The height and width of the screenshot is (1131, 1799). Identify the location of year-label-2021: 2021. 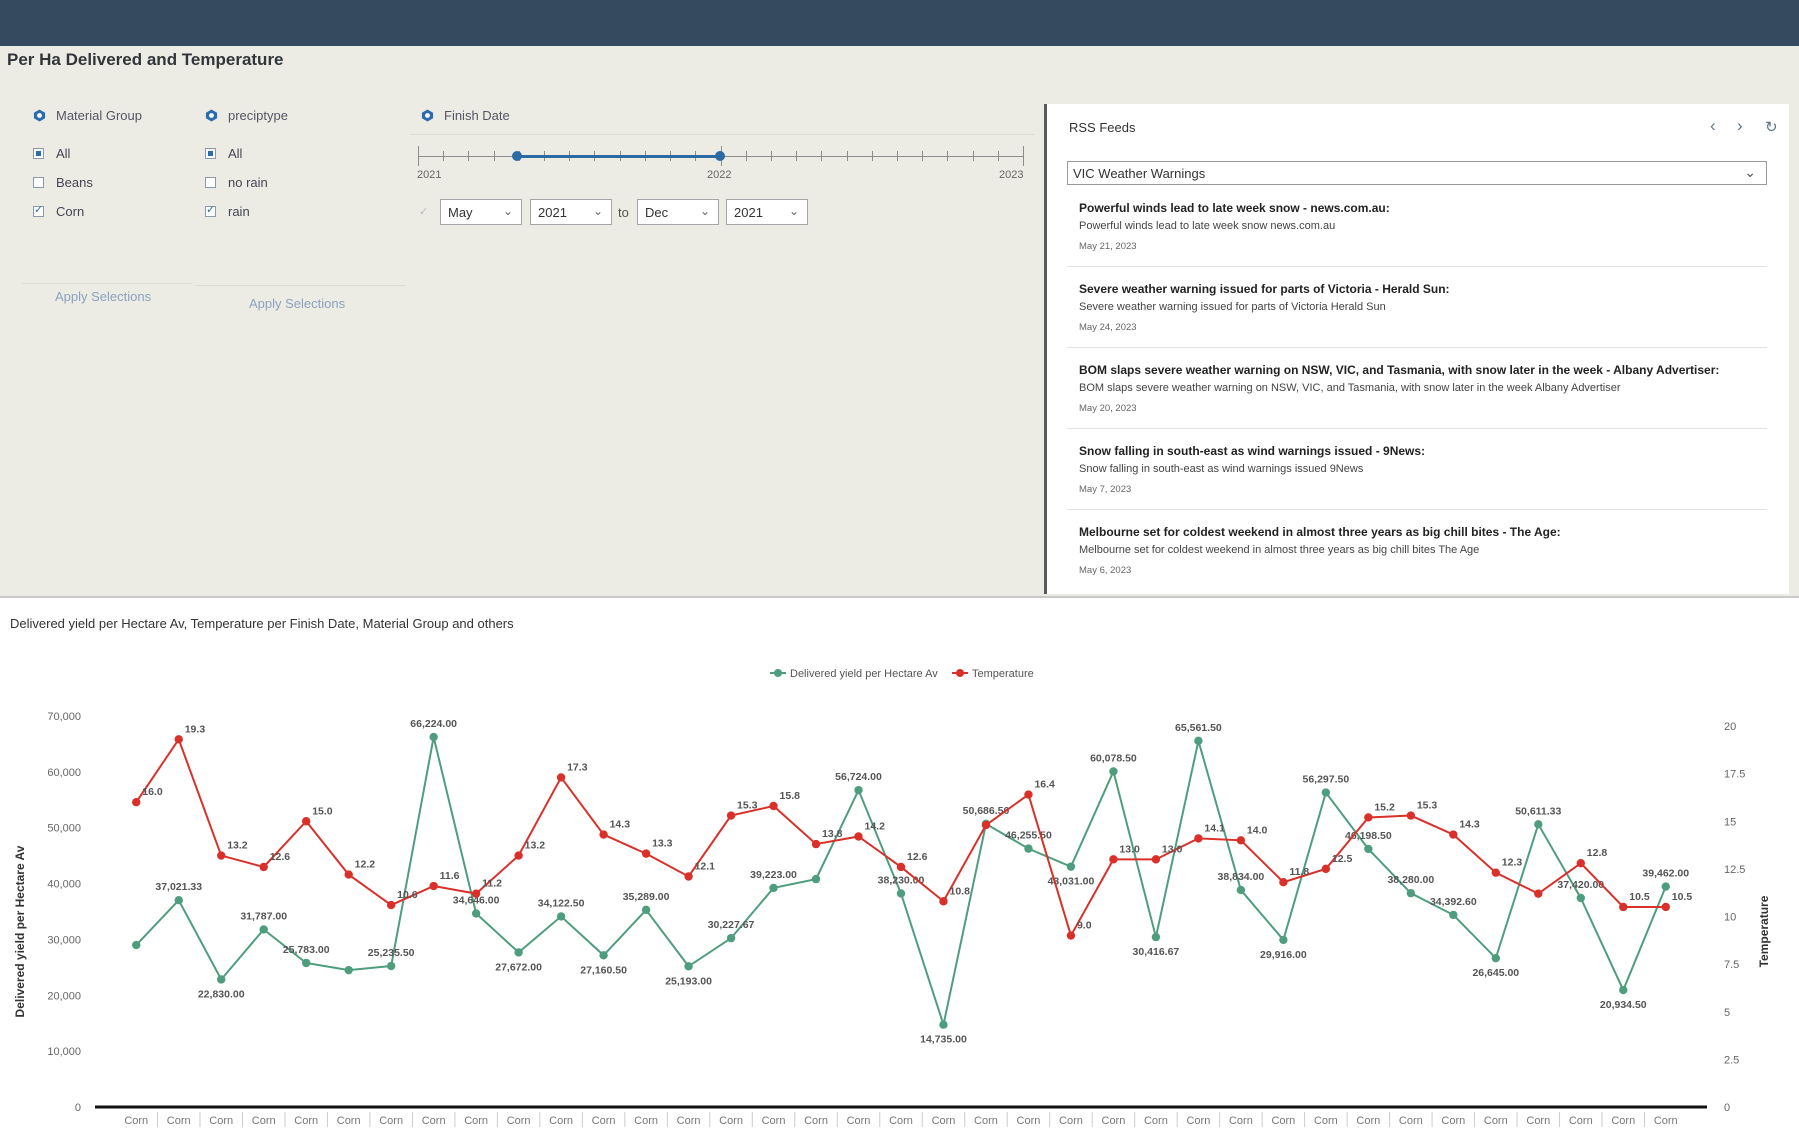
(429, 175).